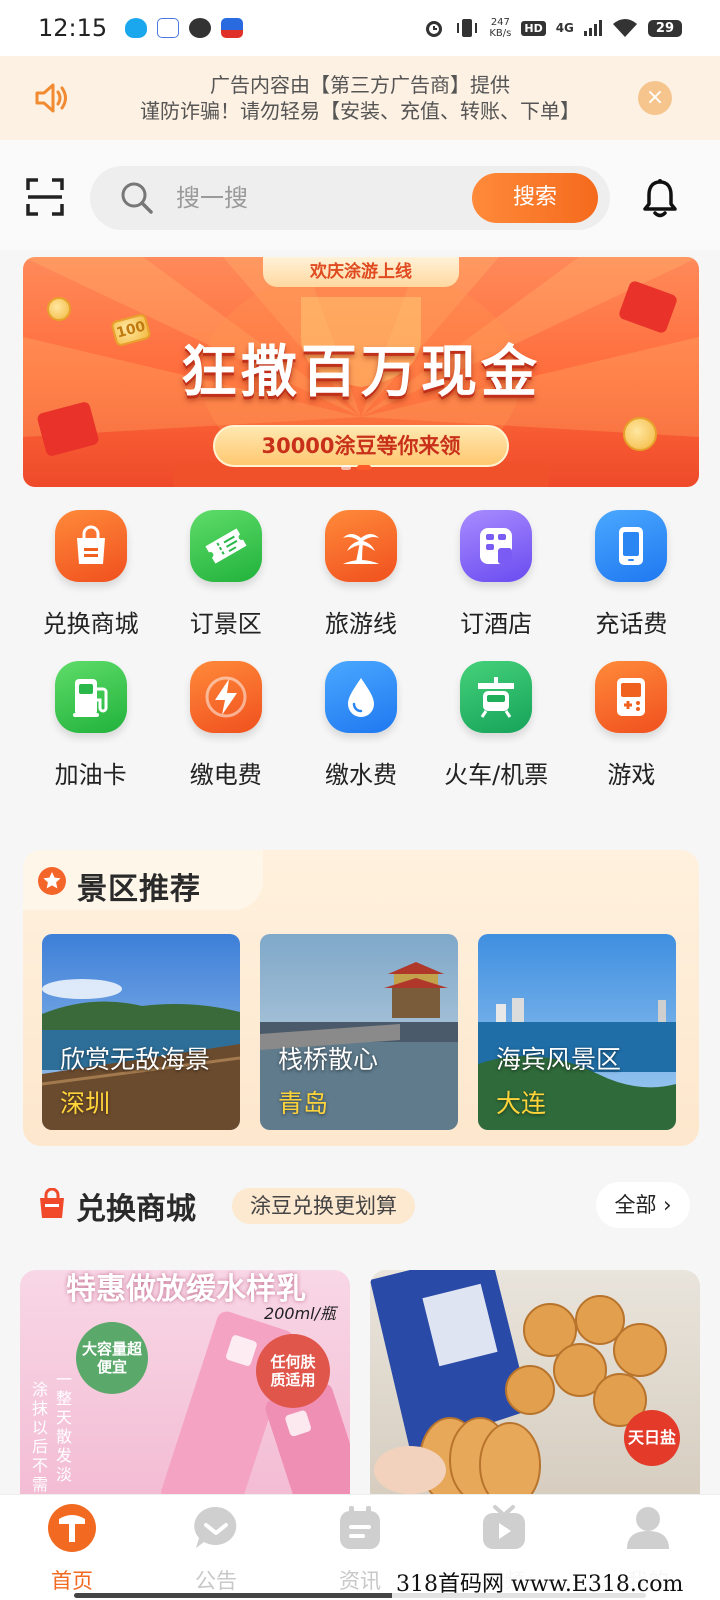  I want to click on lightning-icon, so click(226, 697).